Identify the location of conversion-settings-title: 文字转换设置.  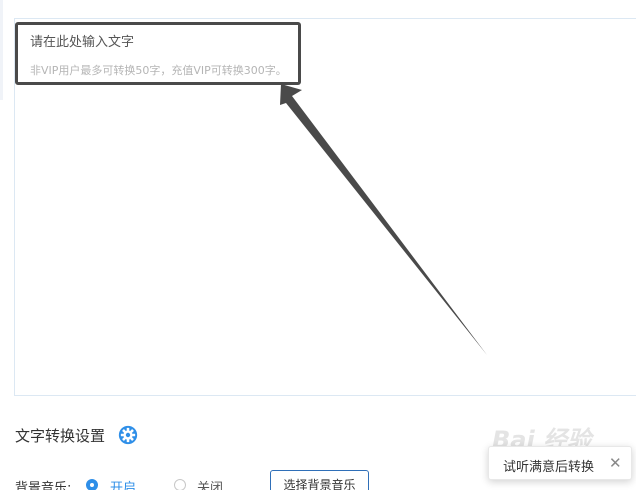
(60, 436).